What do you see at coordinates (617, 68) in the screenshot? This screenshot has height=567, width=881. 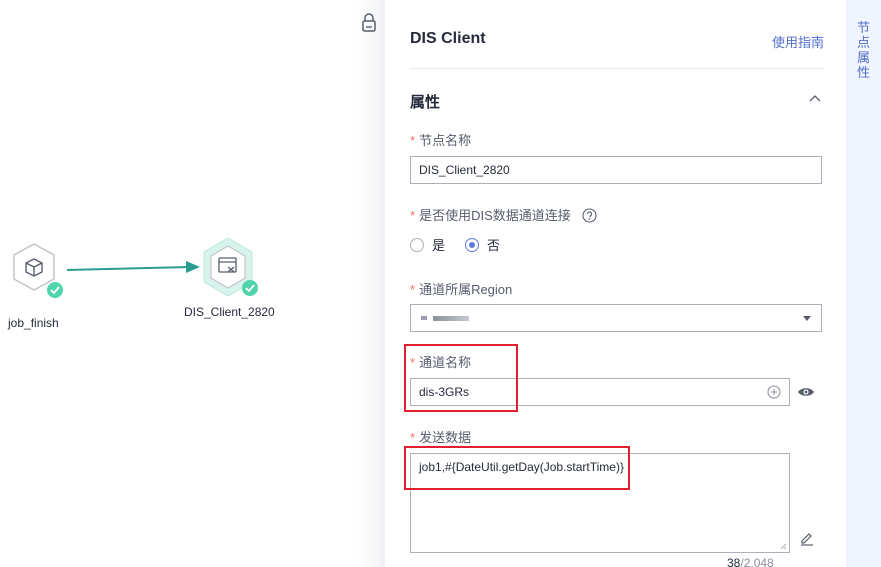 I see `divider` at bounding box center [617, 68].